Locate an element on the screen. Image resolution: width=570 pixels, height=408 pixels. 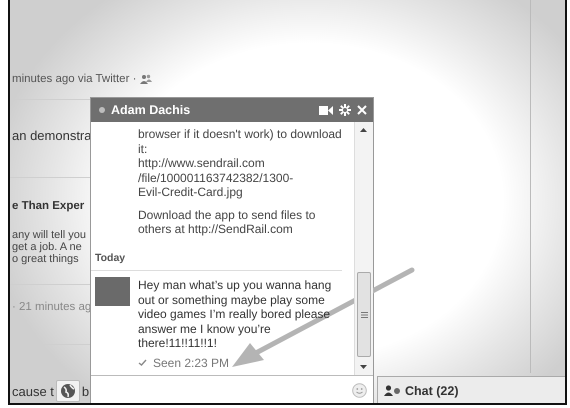
close-icon is located at coordinates (362, 110).